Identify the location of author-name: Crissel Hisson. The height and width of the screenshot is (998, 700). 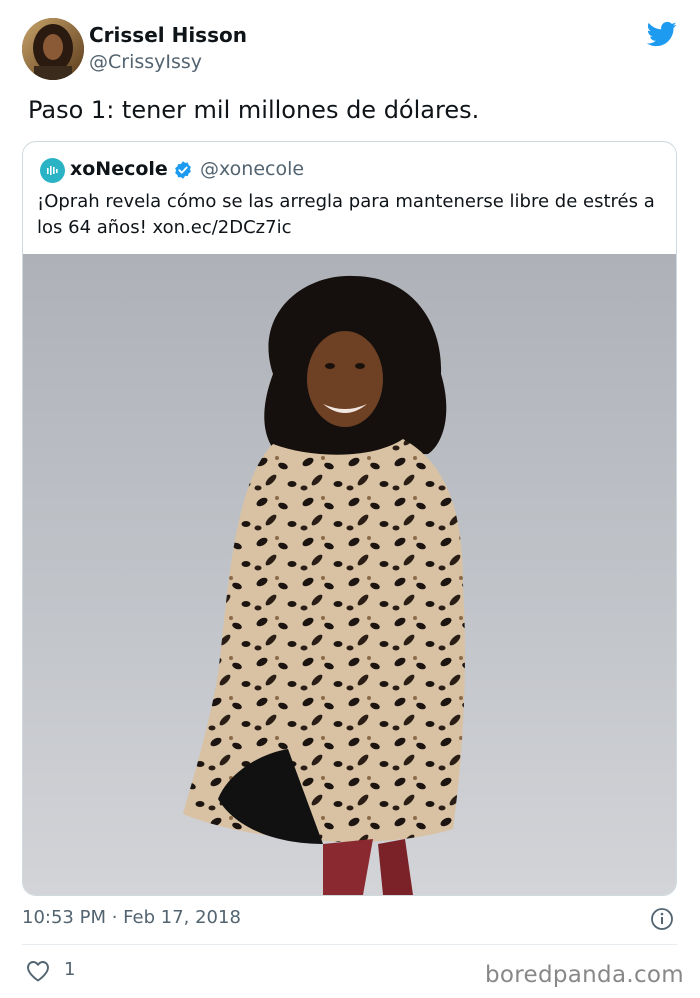
(168, 35).